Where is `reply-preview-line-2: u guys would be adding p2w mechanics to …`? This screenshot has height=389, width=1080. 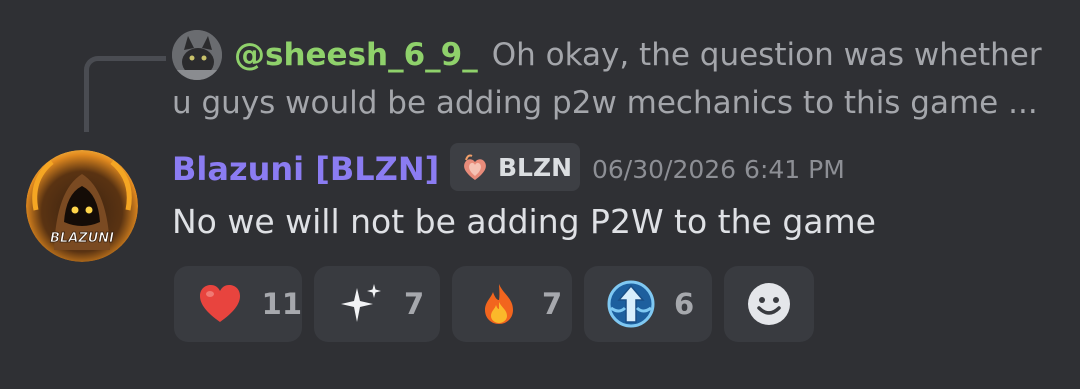
reply-preview-line-2: u guys would be adding p2w mechanics to … is located at coordinates (617, 103).